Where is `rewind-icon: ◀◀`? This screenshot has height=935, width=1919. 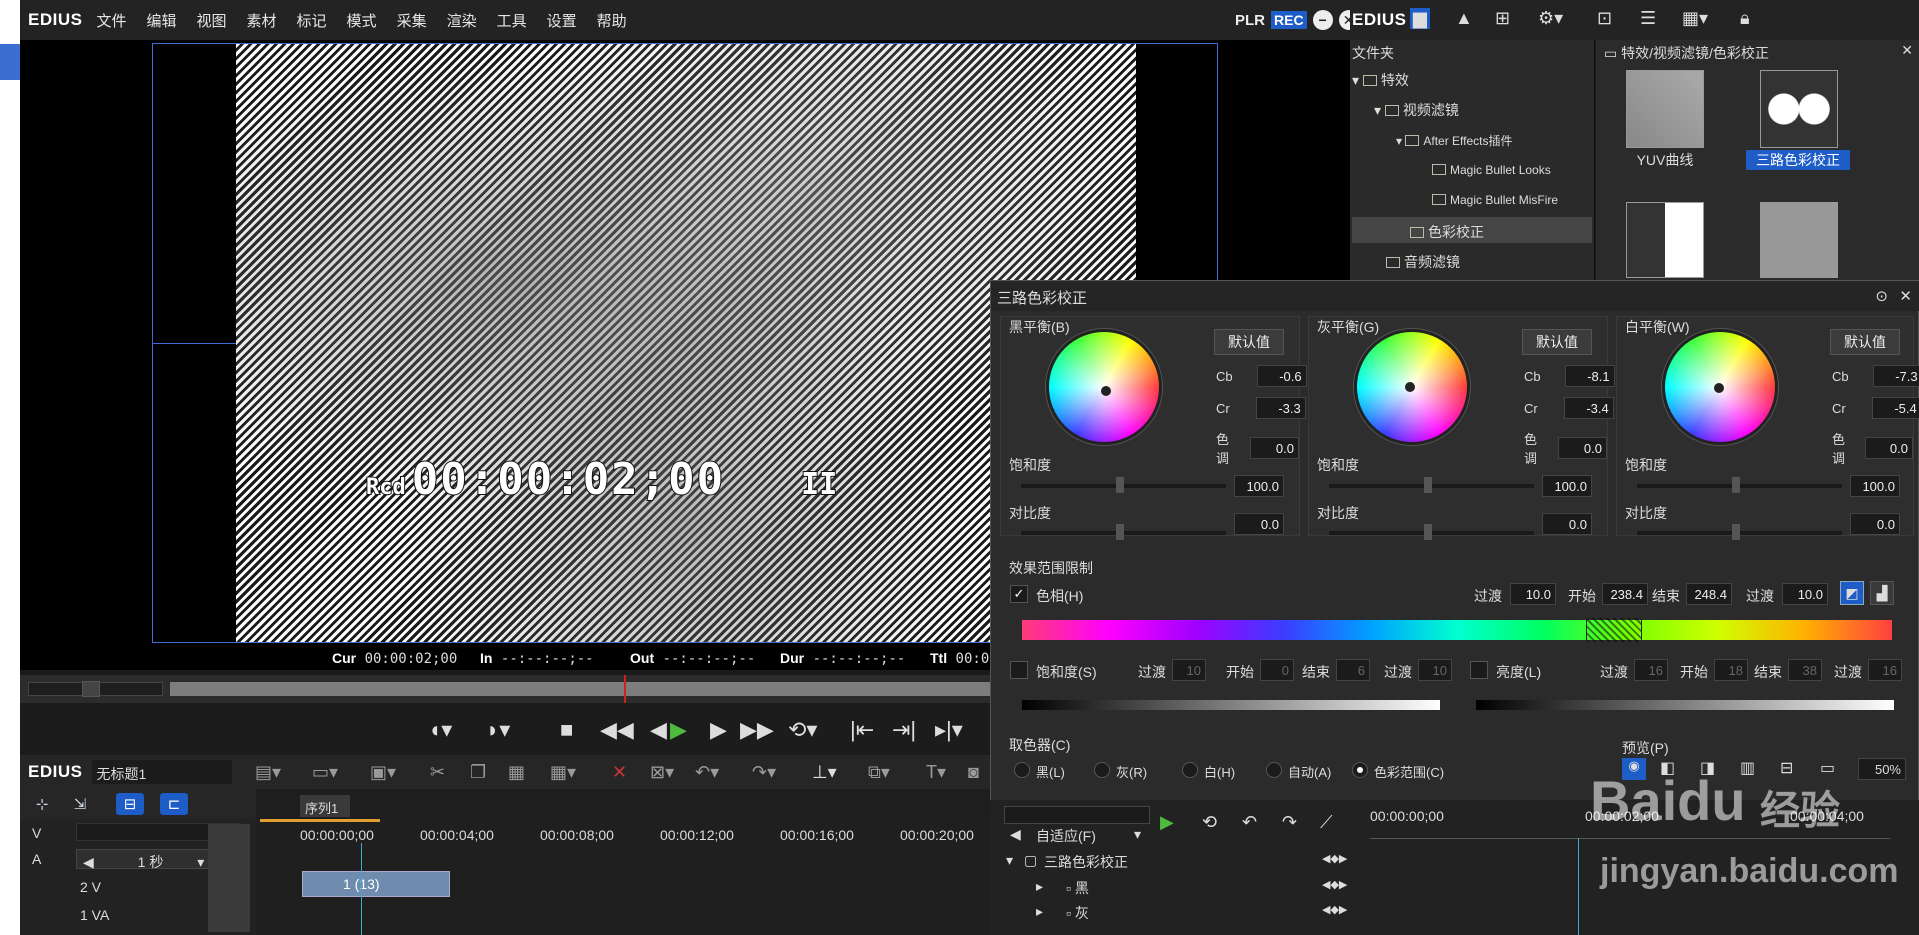
rewind-icon: ◀◀ is located at coordinates (617, 730).